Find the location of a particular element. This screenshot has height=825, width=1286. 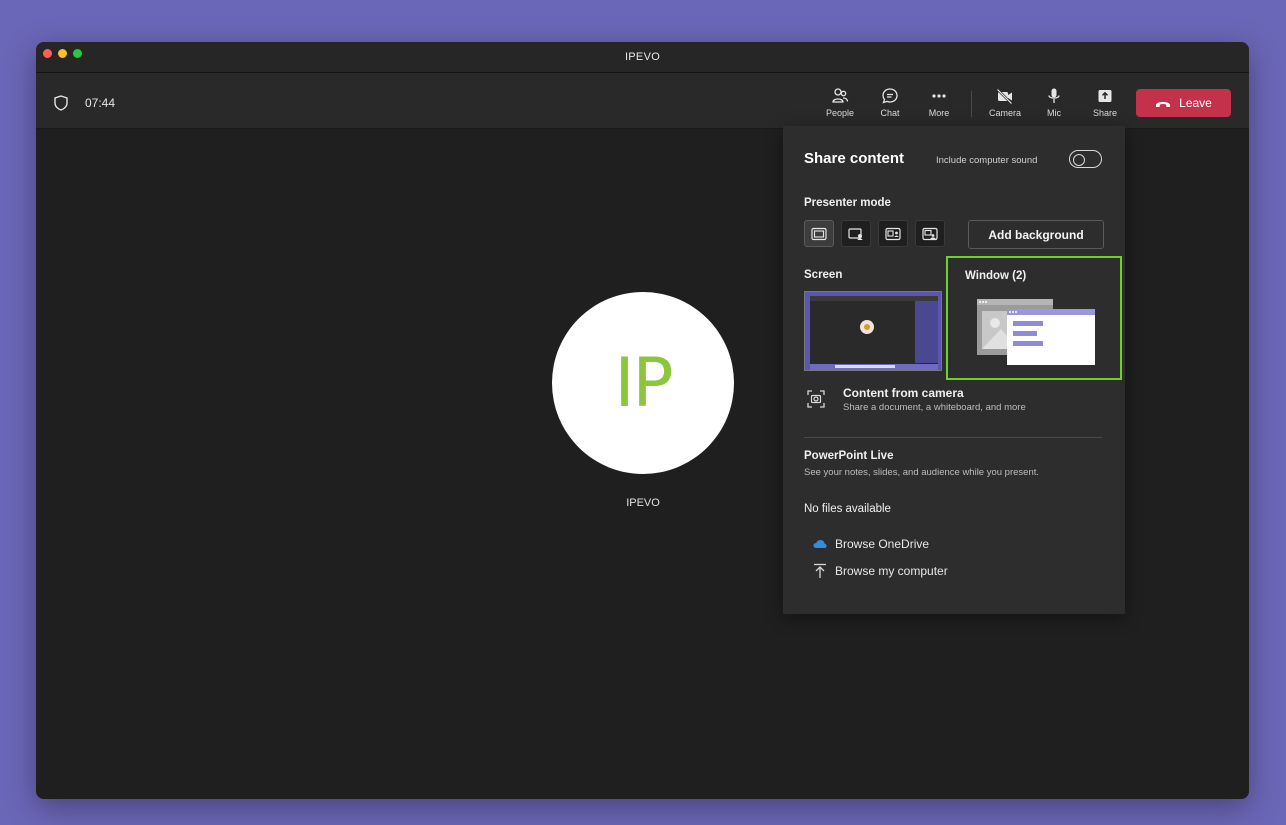

presenter-mode-reporter is located at coordinates (930, 233).